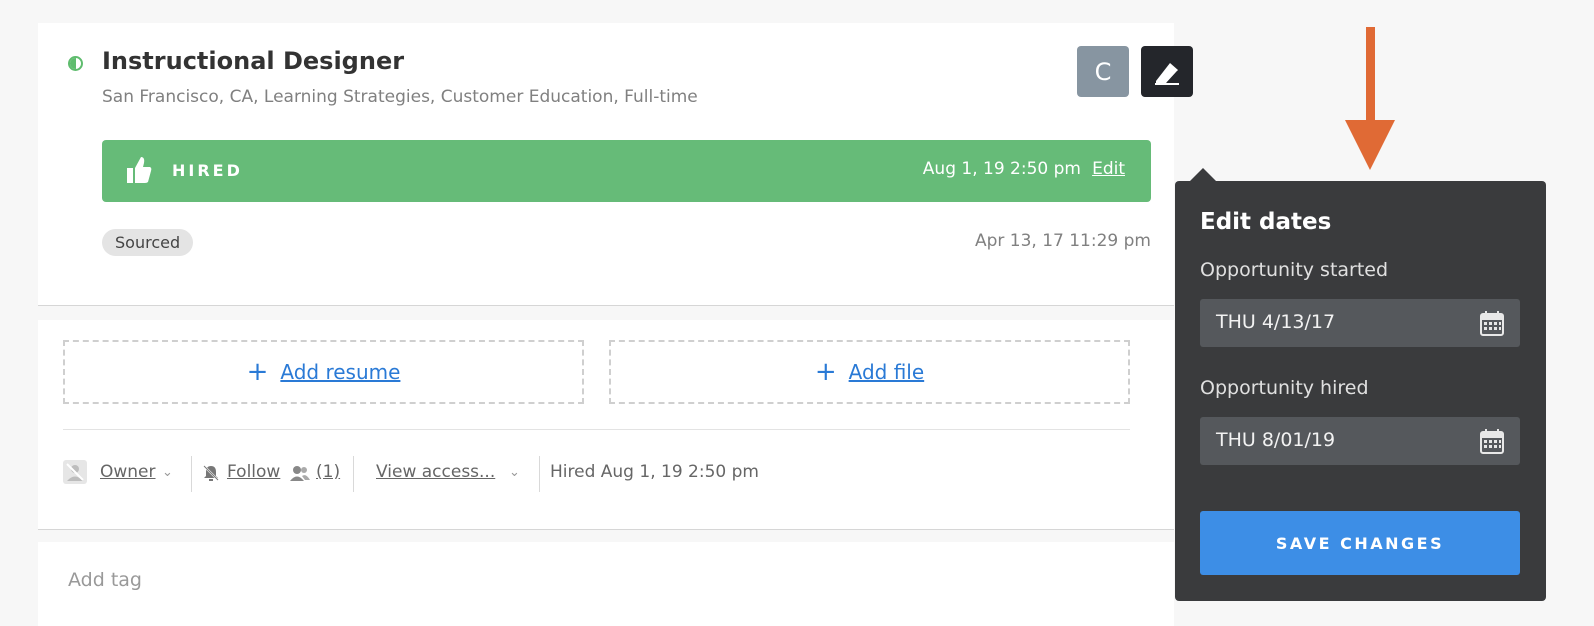  Describe the element at coordinates (1284, 388) in the screenshot. I see `opportunity-hired-label: Opportunity hired` at that location.